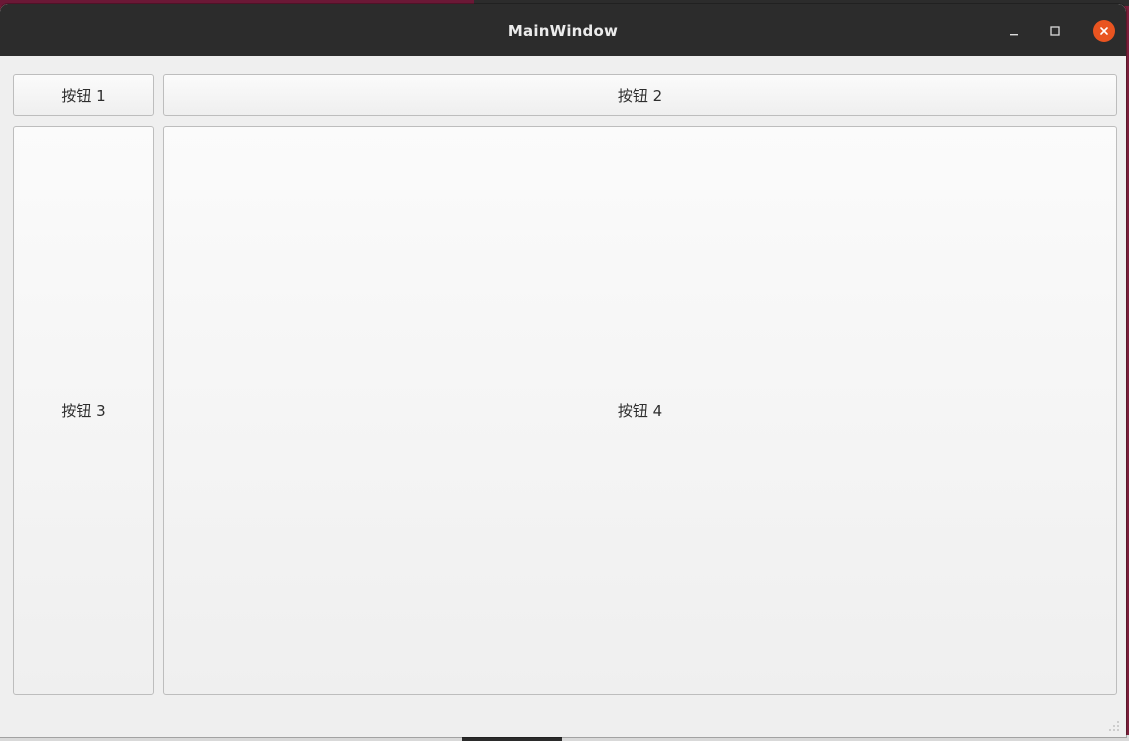 The width and height of the screenshot is (1129, 741). I want to click on maximize-button, so click(1055, 31).